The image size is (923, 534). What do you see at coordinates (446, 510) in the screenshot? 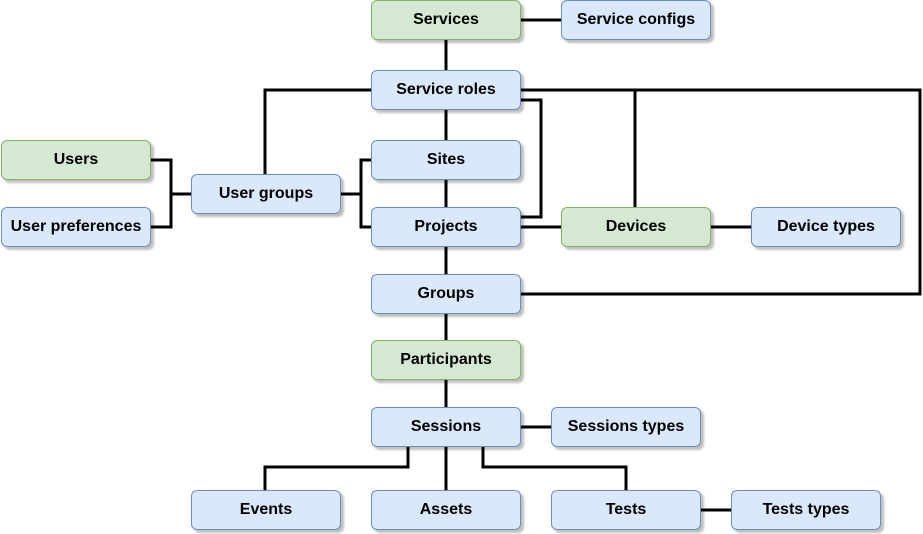
I see `node-assets: Assets` at bounding box center [446, 510].